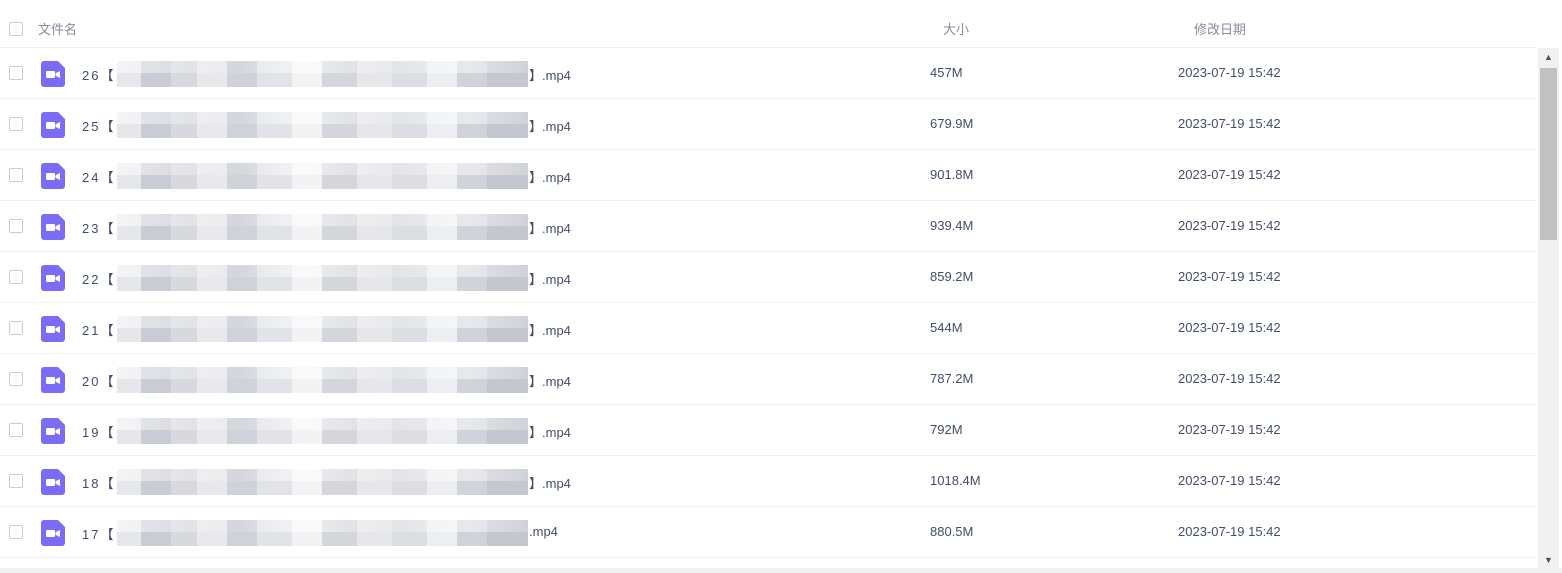 Image resolution: width=1562 pixels, height=573 pixels. I want to click on file-size: 859.2M, so click(952, 276).